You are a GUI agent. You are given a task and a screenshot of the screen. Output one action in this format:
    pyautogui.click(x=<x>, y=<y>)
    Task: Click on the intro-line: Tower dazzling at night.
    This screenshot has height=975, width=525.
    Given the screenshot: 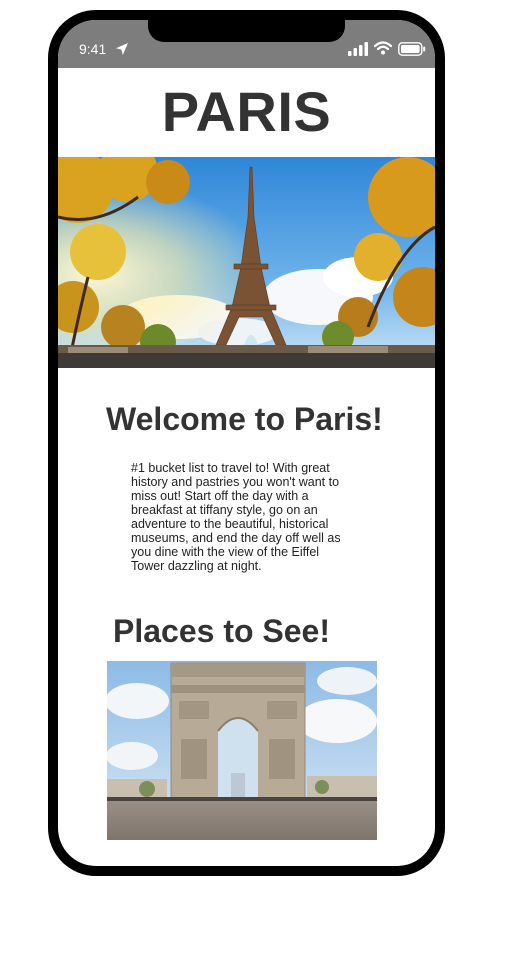 What is the action you would take?
    pyautogui.click(x=196, y=566)
    